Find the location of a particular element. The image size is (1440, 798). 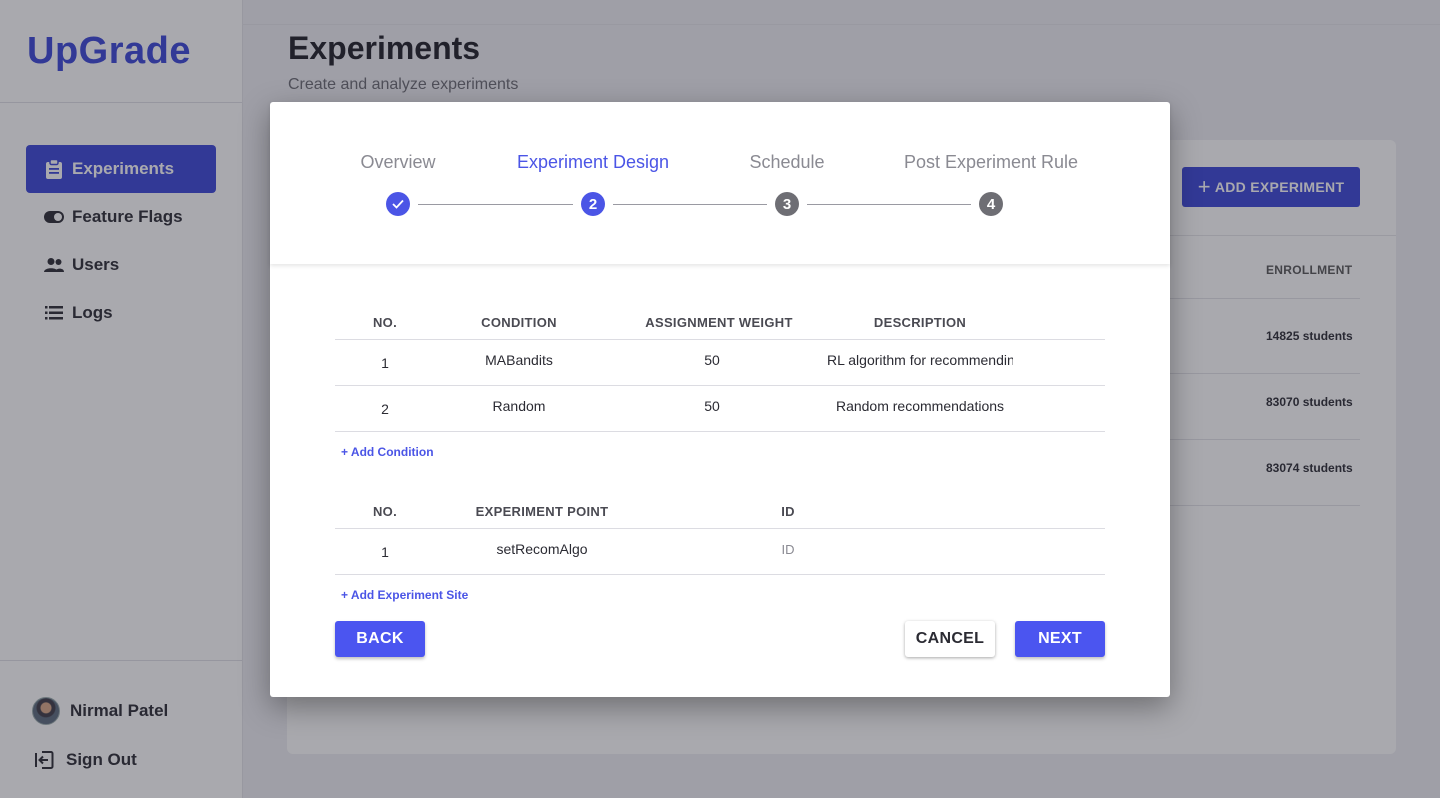

step-number: 2 is located at coordinates (593, 204).